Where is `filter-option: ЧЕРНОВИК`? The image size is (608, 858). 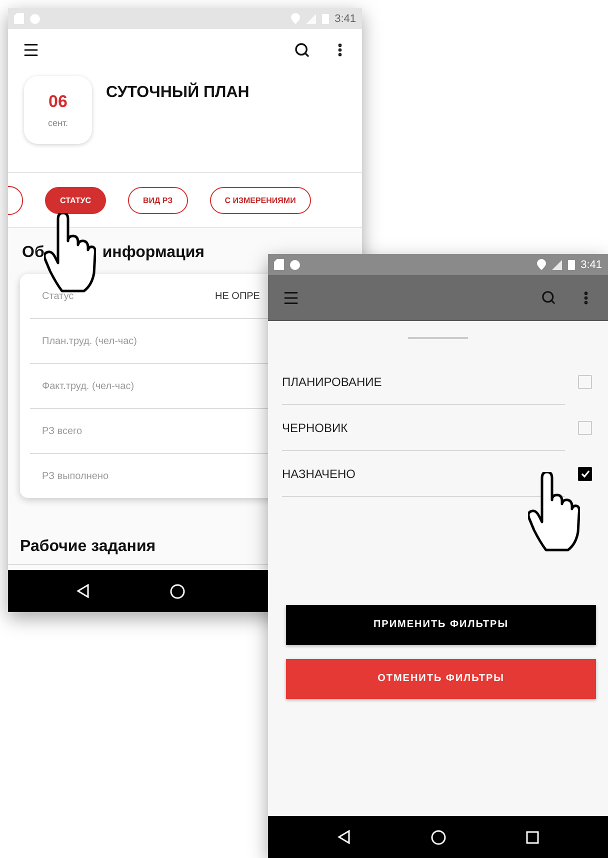
filter-option: ЧЕРНОВИК is located at coordinates (423, 428).